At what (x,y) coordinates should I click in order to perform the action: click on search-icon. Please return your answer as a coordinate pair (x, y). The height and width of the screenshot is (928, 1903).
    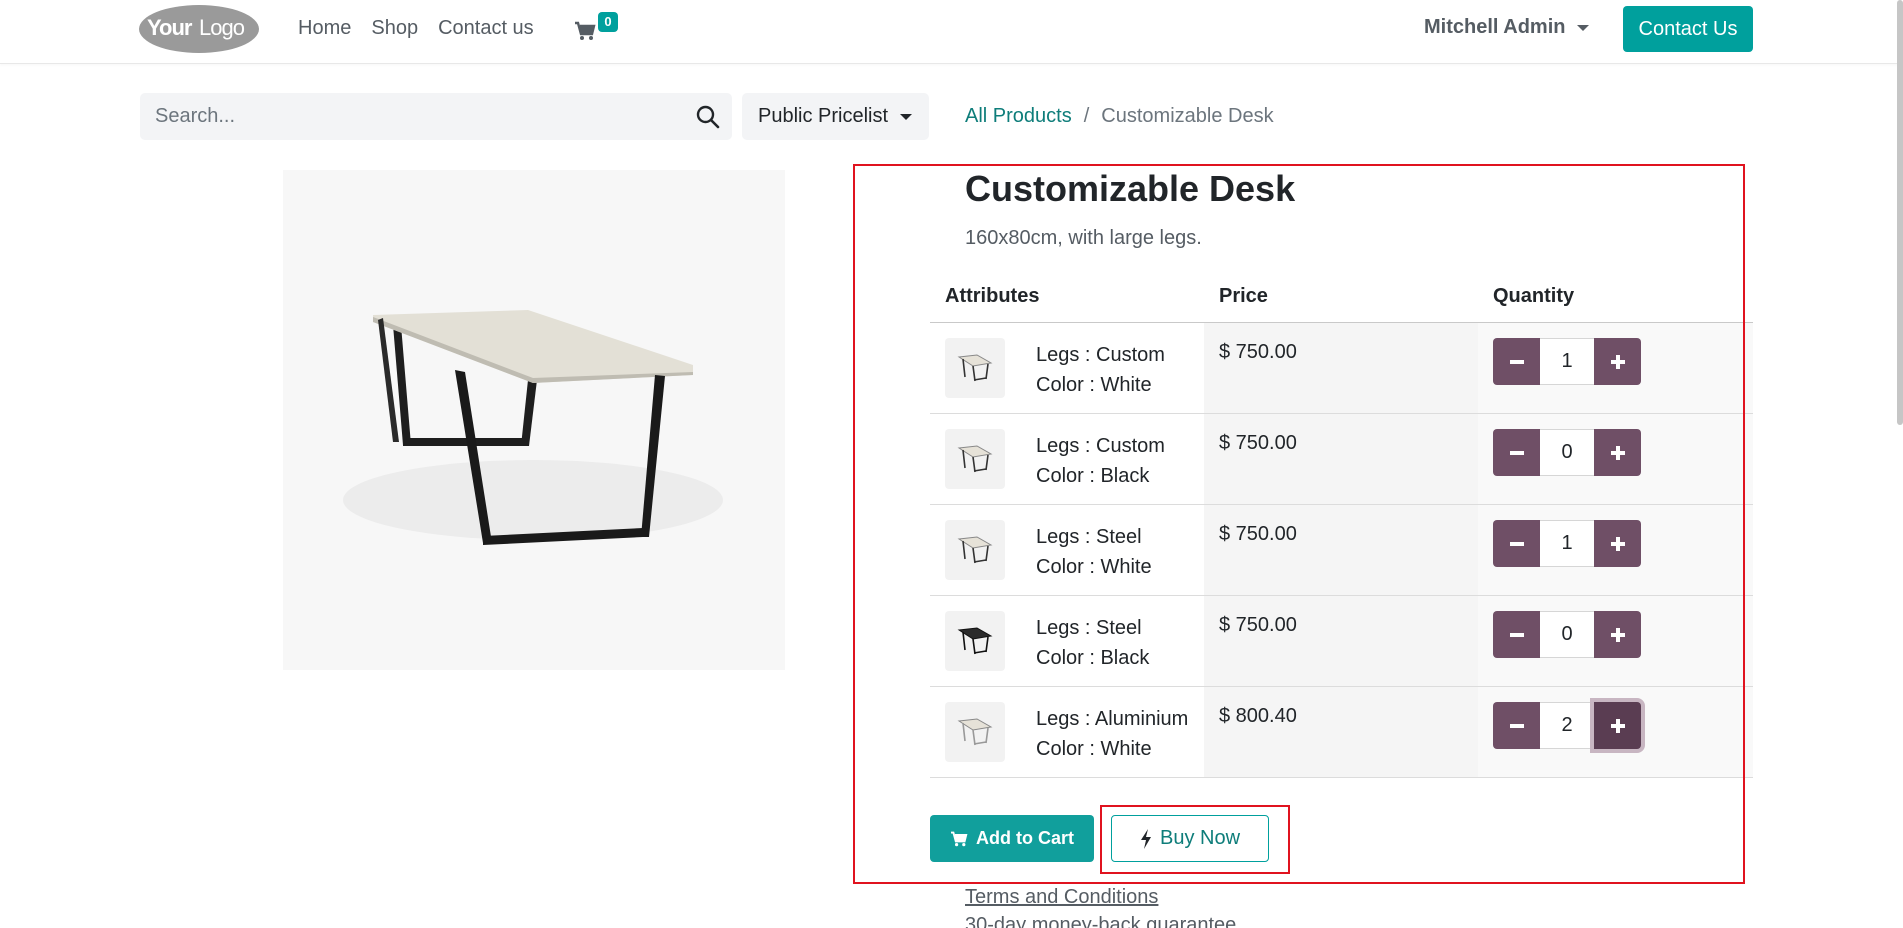
    Looking at the image, I should click on (708, 117).